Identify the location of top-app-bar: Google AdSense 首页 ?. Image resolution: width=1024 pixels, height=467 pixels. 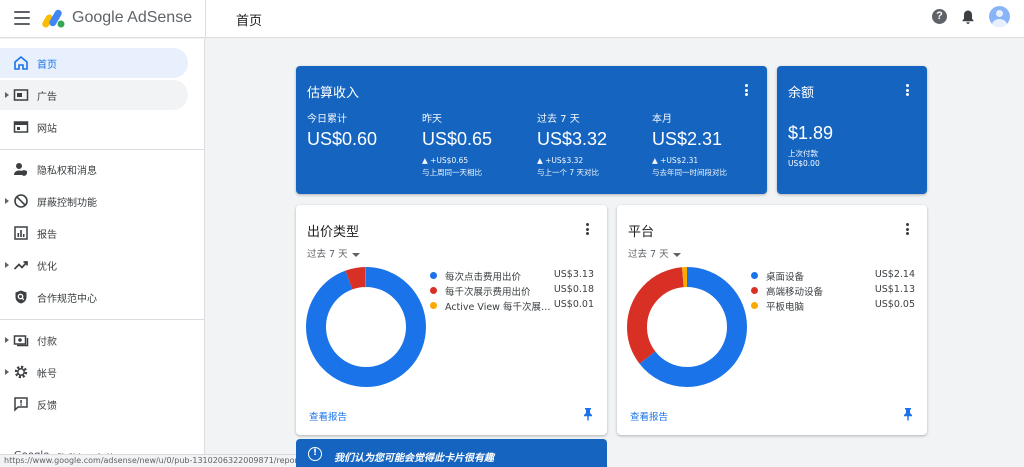
(512, 19).